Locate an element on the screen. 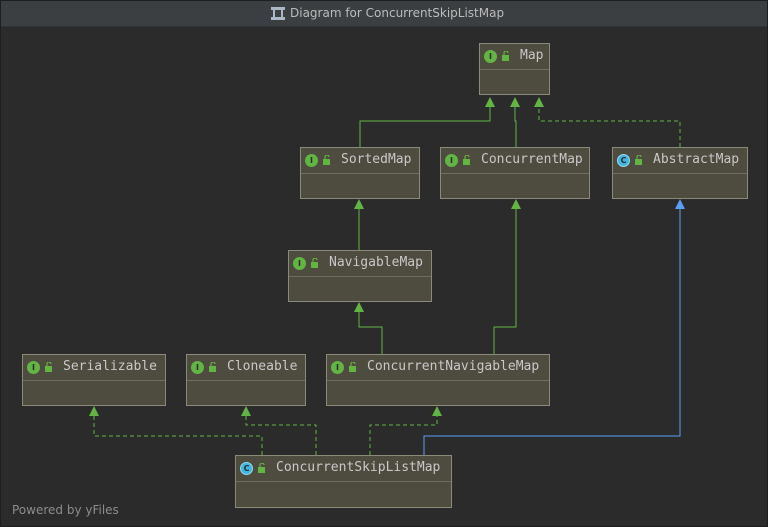 The image size is (768, 527). node-concurrentmap: I ConcurrentMap is located at coordinates (515, 173).